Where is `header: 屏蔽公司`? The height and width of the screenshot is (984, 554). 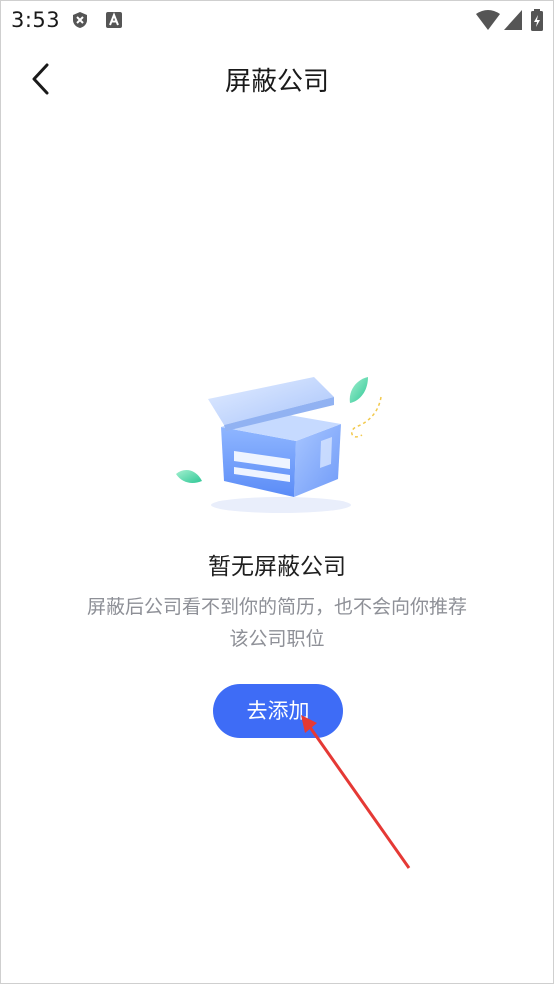 header: 屏蔽公司 is located at coordinates (277, 79).